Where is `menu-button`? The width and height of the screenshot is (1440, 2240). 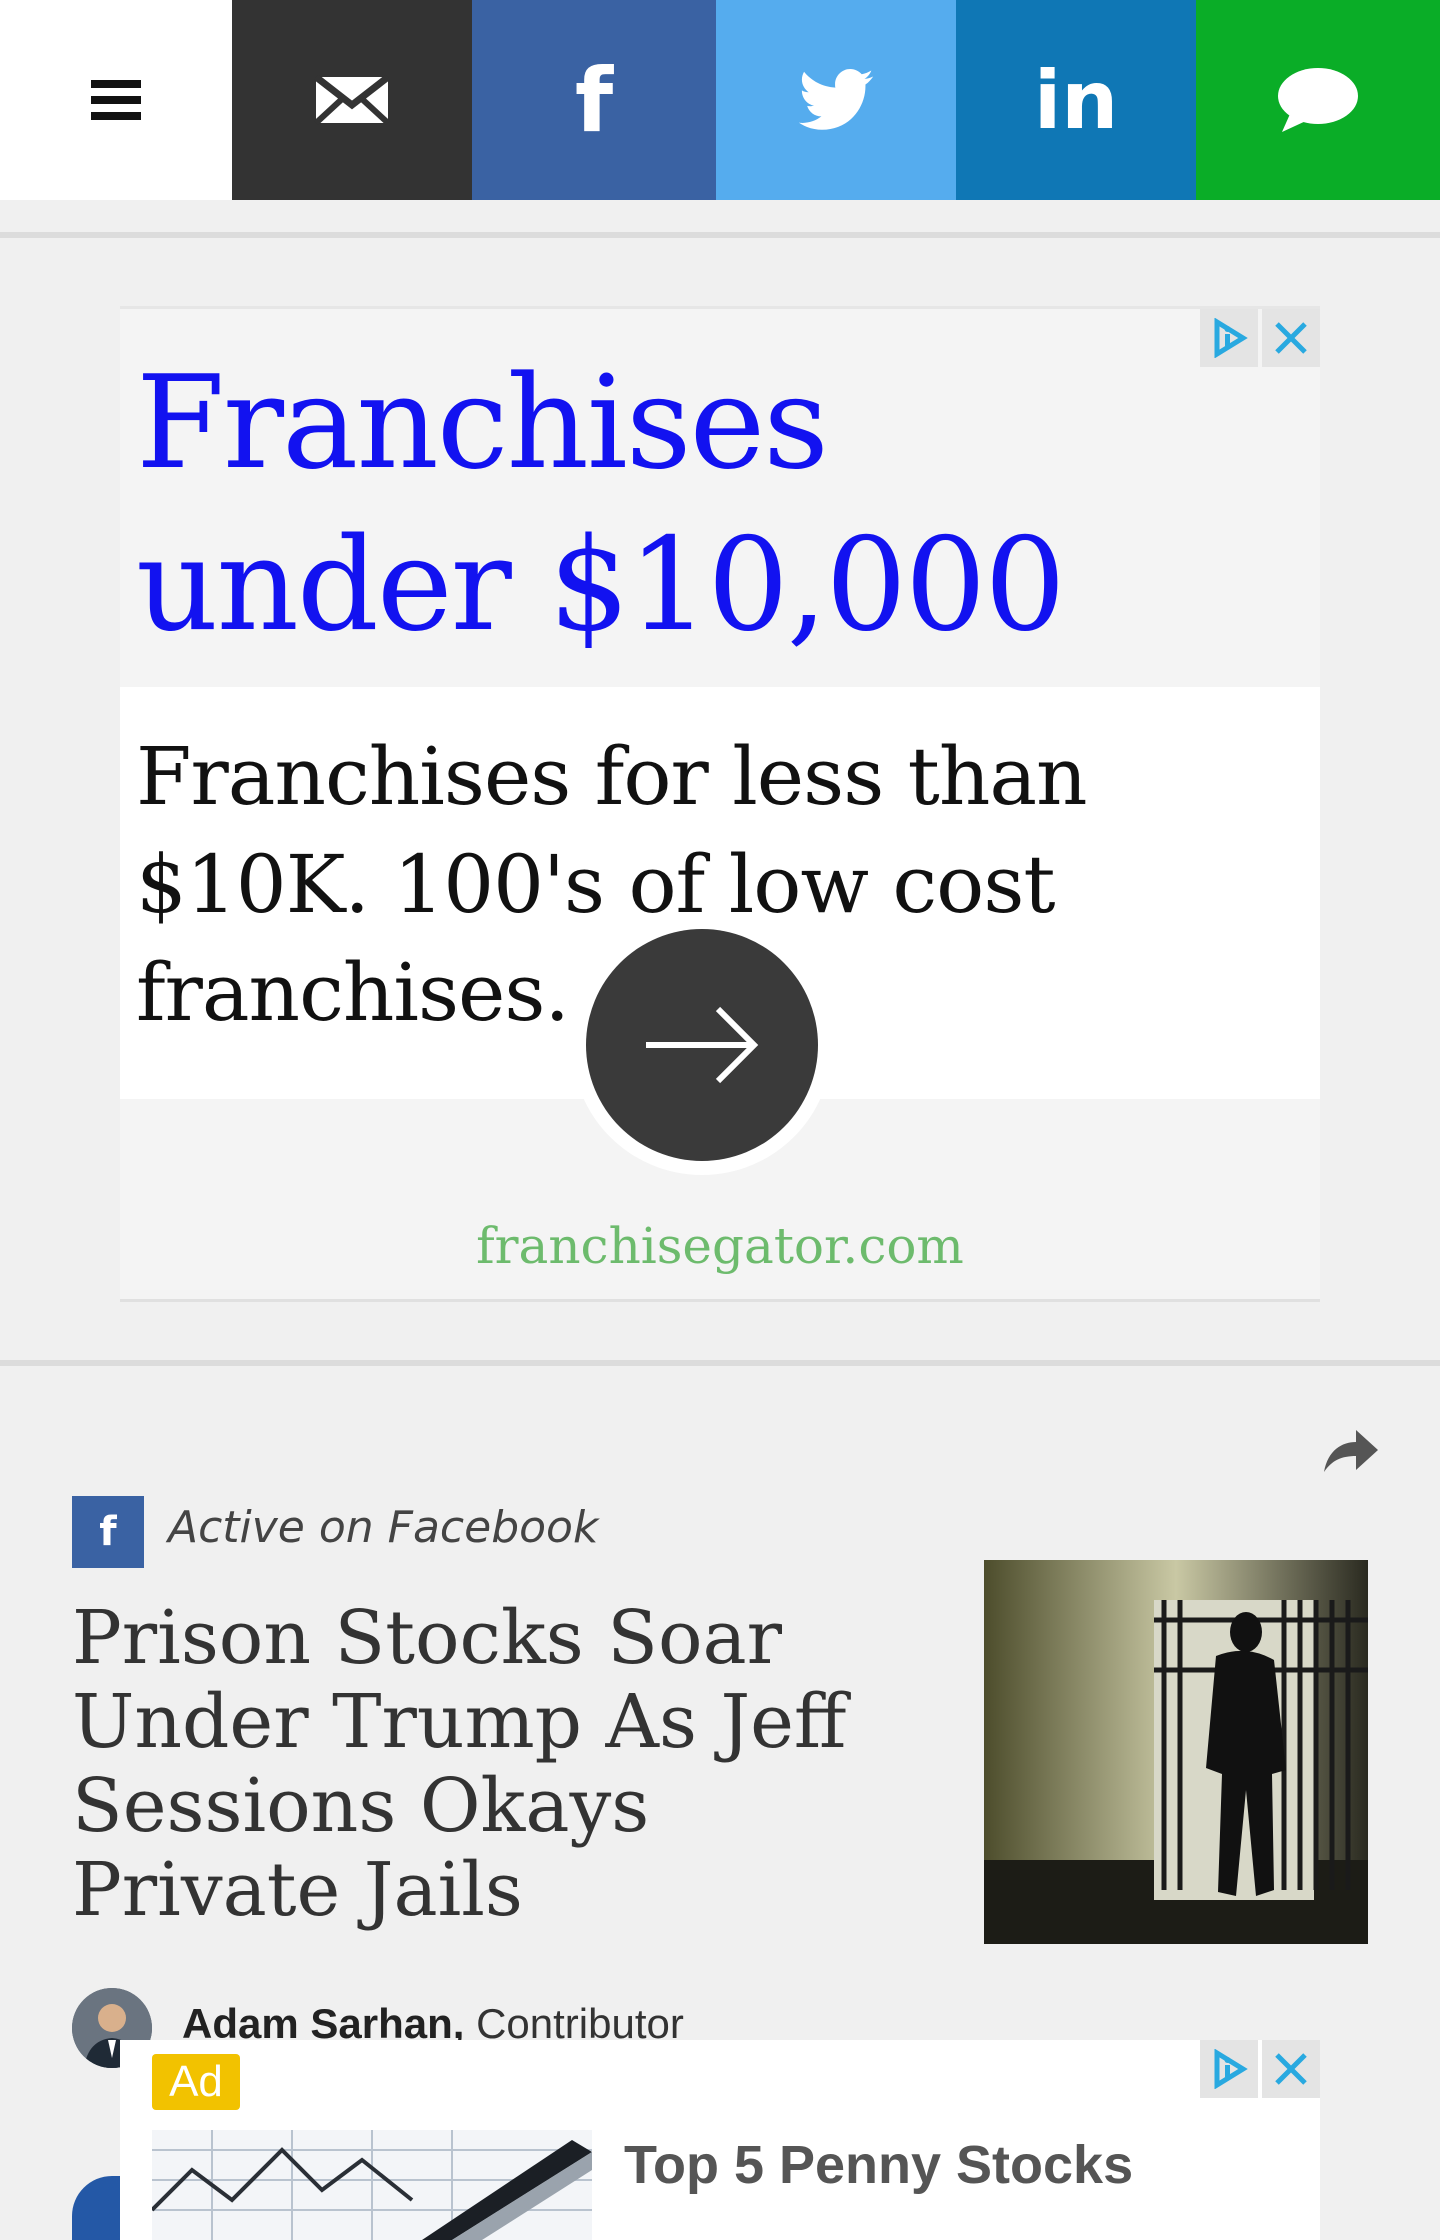
menu-button is located at coordinates (116, 100).